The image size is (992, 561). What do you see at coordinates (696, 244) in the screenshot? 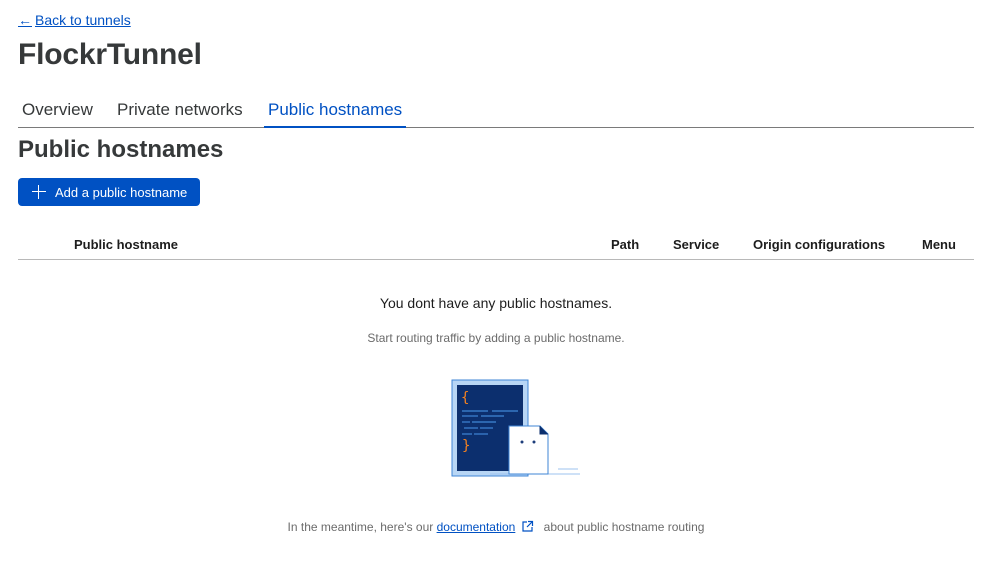
I see `column-header-service: Service` at bounding box center [696, 244].